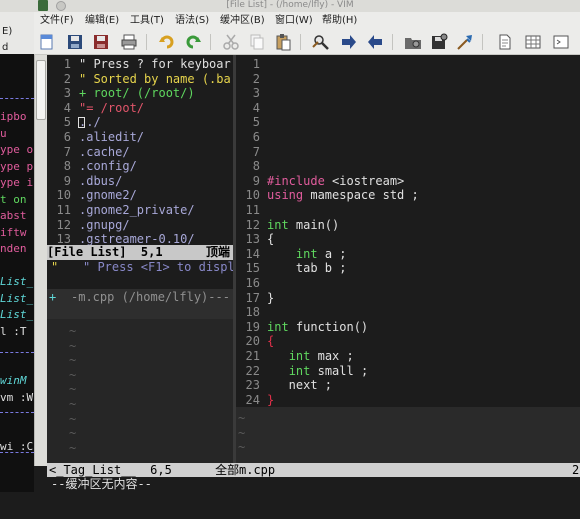 This screenshot has height=519, width=580. Describe the element at coordinates (192, 21) in the screenshot. I see `menu-syntax: 语法(S)` at that location.